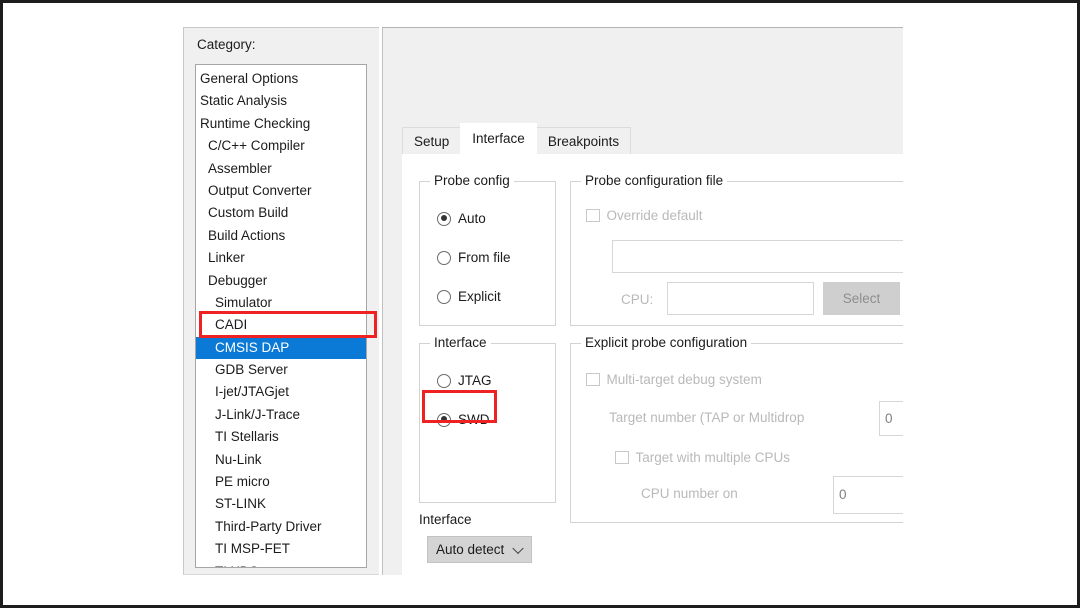  I want to click on category-item: CADI, so click(281, 325).